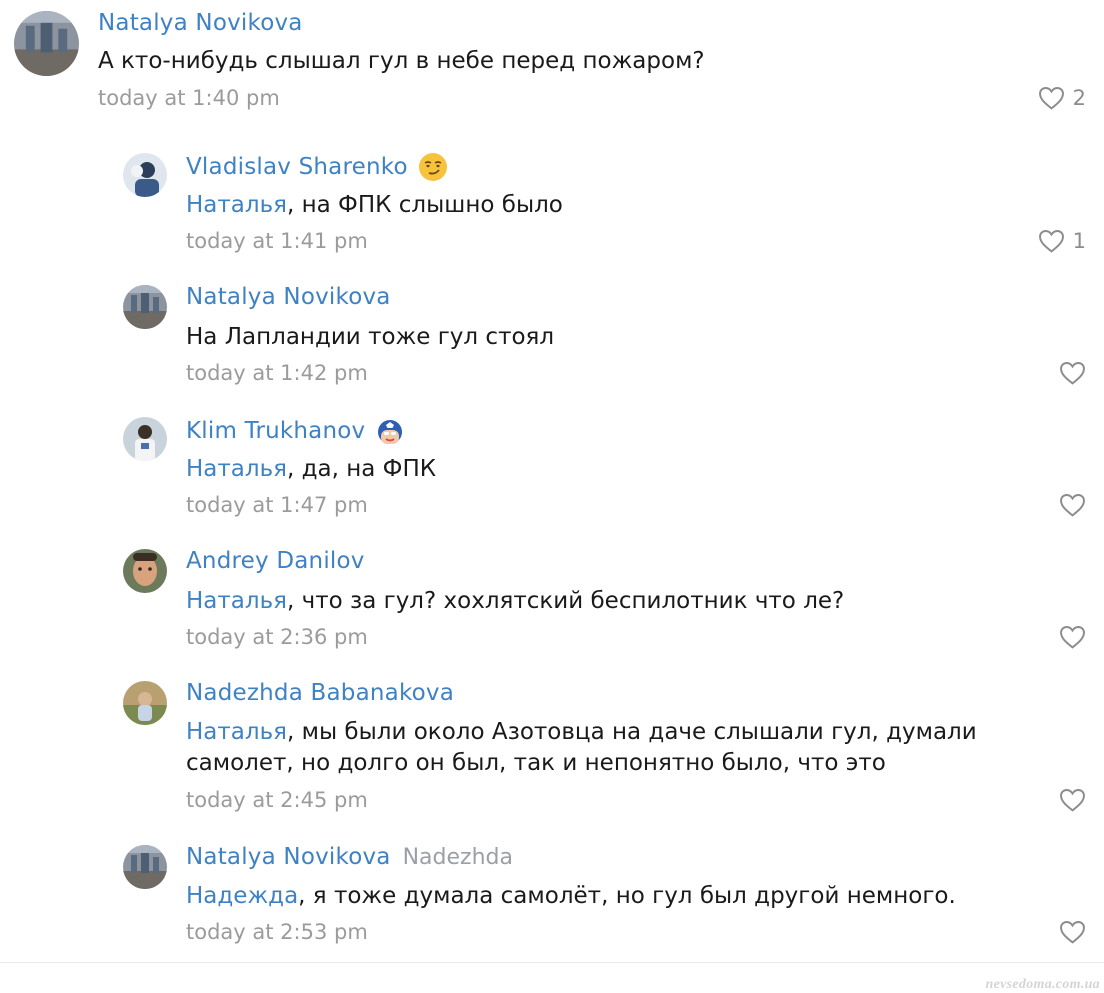 This screenshot has width=1104, height=993. Describe the element at coordinates (242, 896) in the screenshot. I see `reply-mention: Надежда` at that location.